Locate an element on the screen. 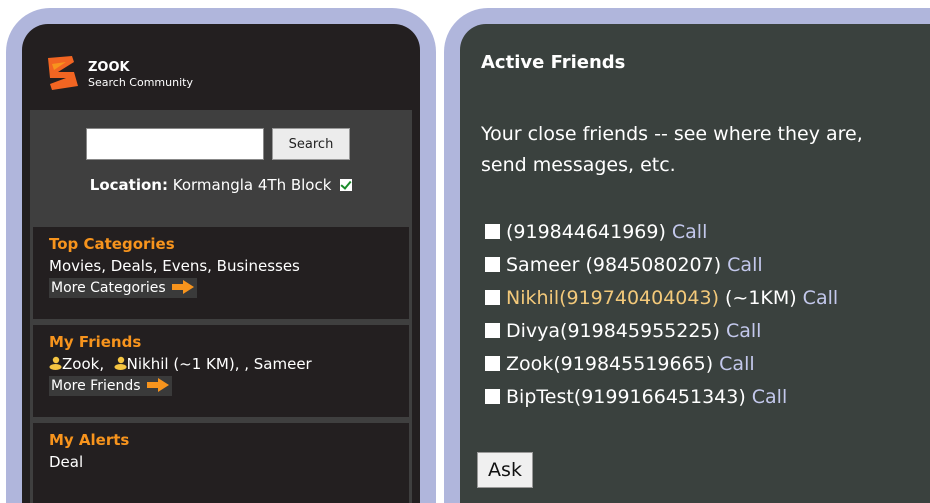  page-title: Active Friends is located at coordinates (553, 62).